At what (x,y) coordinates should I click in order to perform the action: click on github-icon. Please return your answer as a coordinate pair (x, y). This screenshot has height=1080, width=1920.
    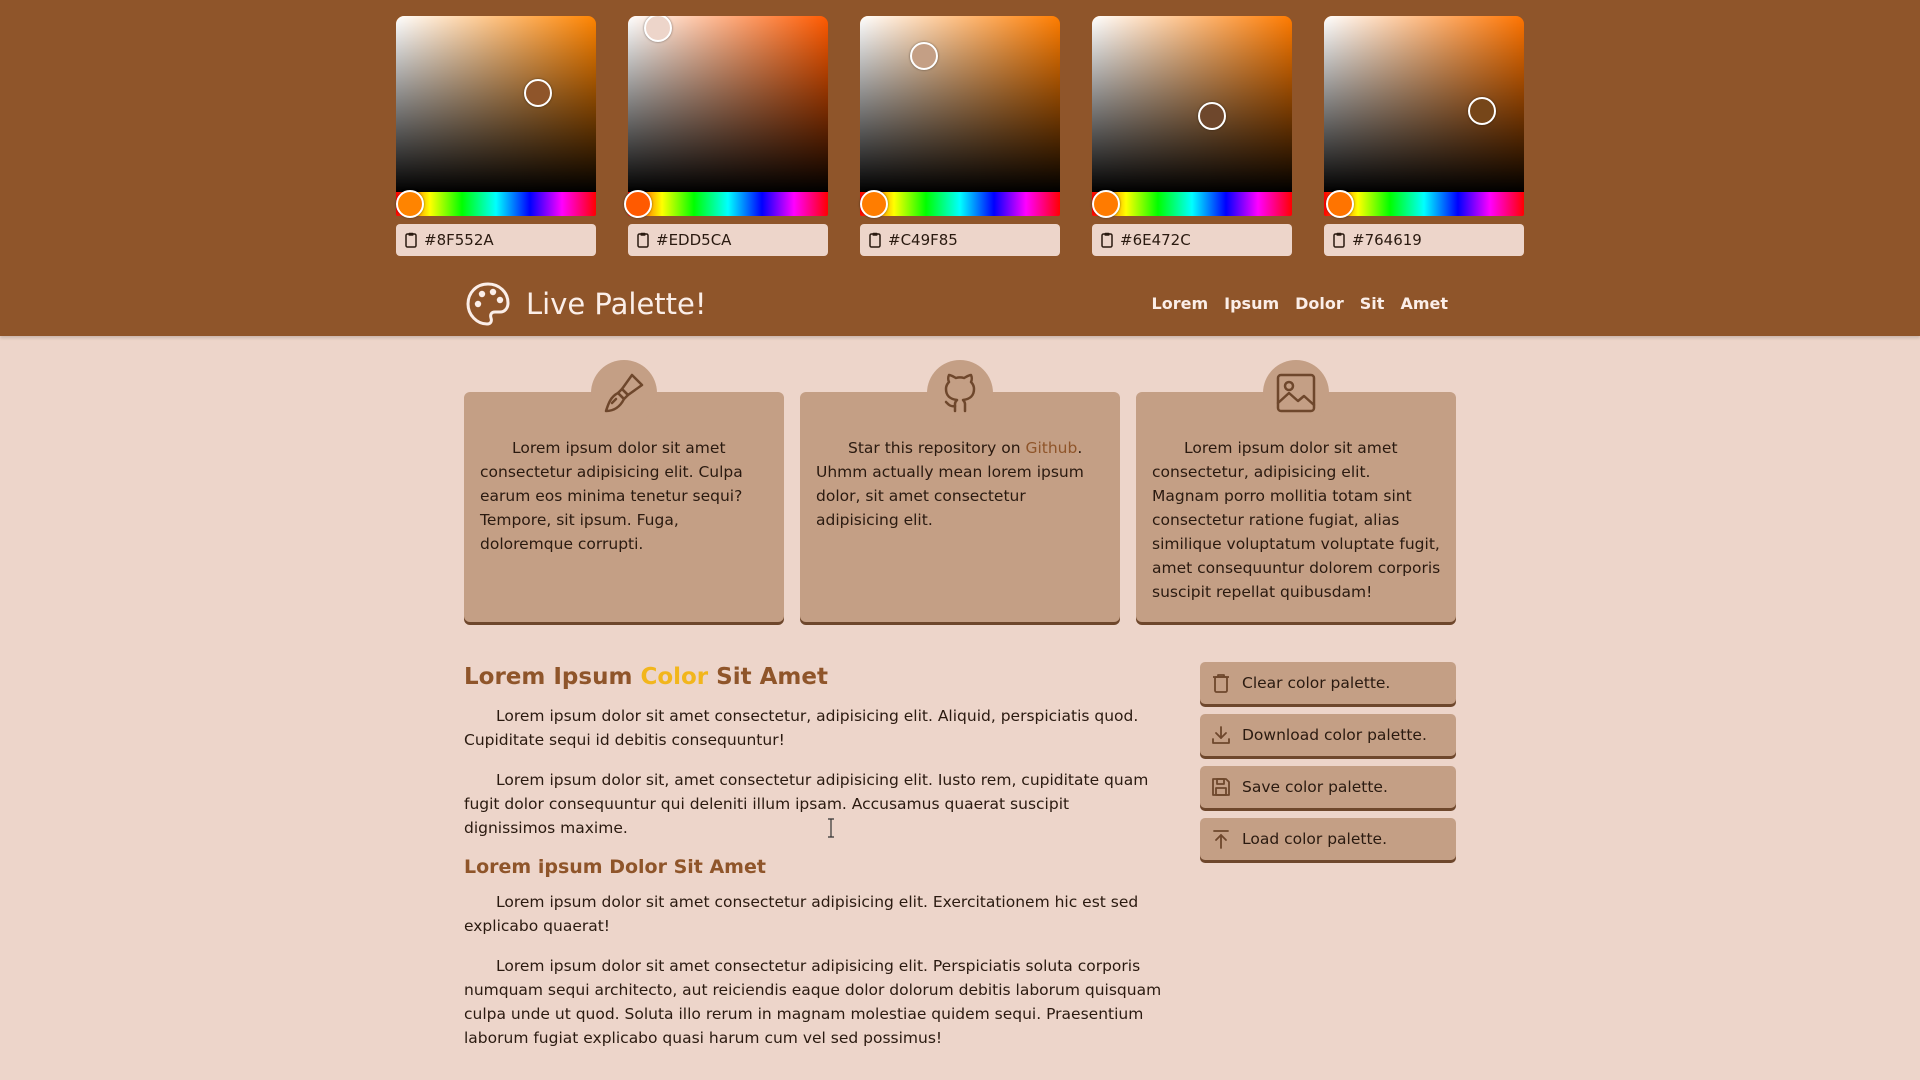
    Looking at the image, I should click on (960, 393).